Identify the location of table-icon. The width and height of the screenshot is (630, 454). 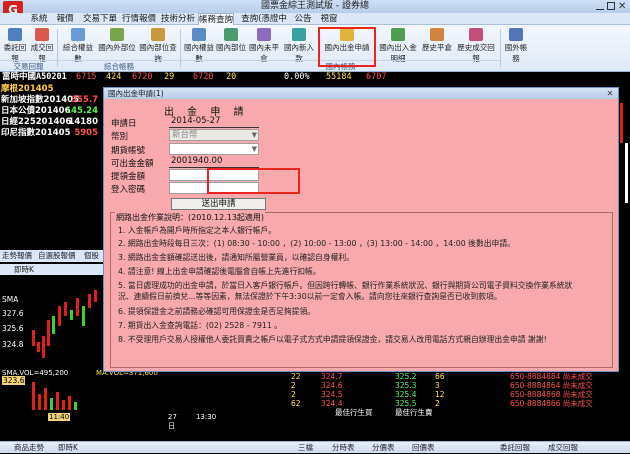
(231, 34).